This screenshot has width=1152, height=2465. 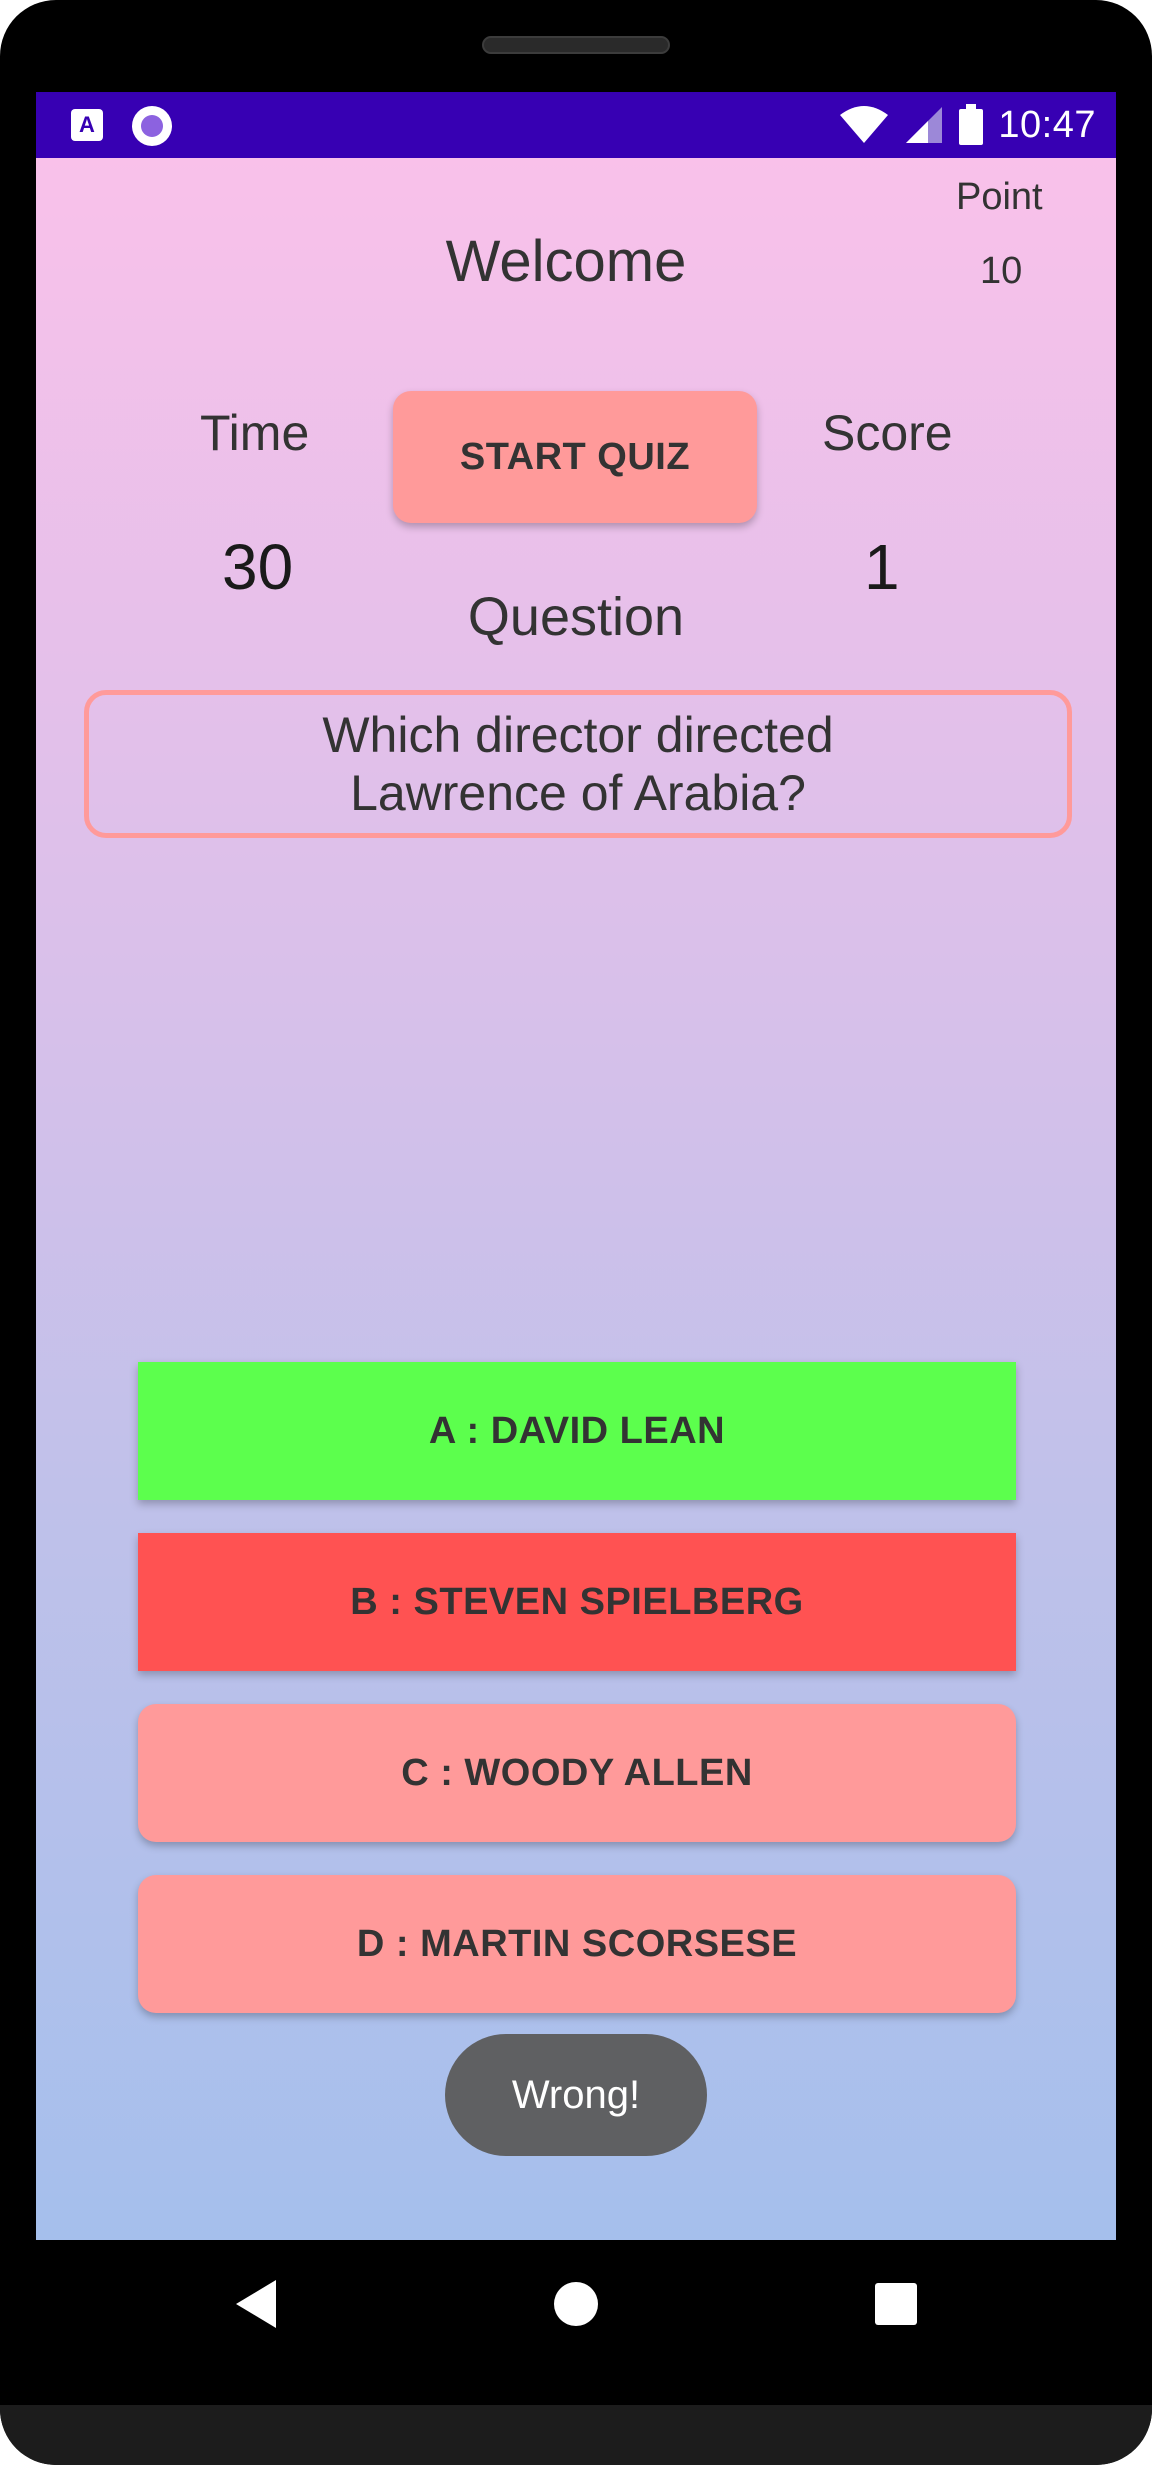 I want to click on answer-c-label: C : WOODY ALLEN, so click(x=577, y=1772).